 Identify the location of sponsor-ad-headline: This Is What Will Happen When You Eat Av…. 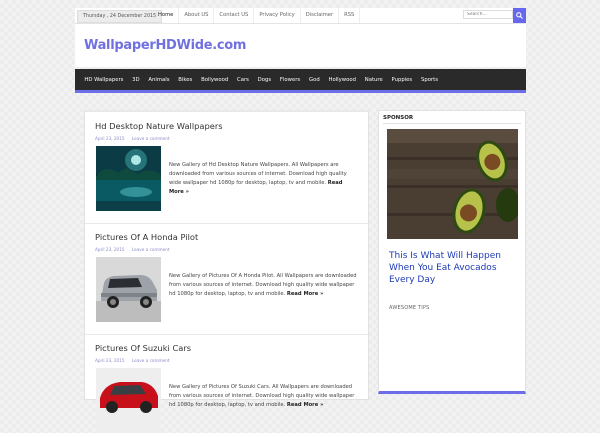
(454, 268).